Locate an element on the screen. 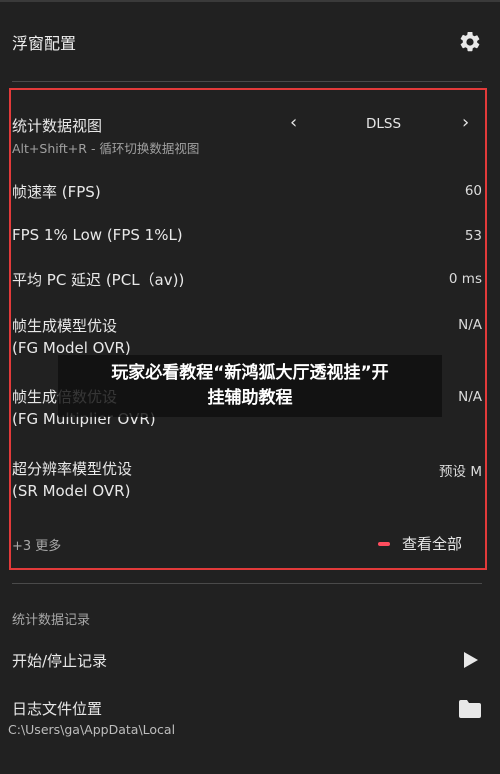  log-location-label: 日志文件位置 is located at coordinates (57, 709).